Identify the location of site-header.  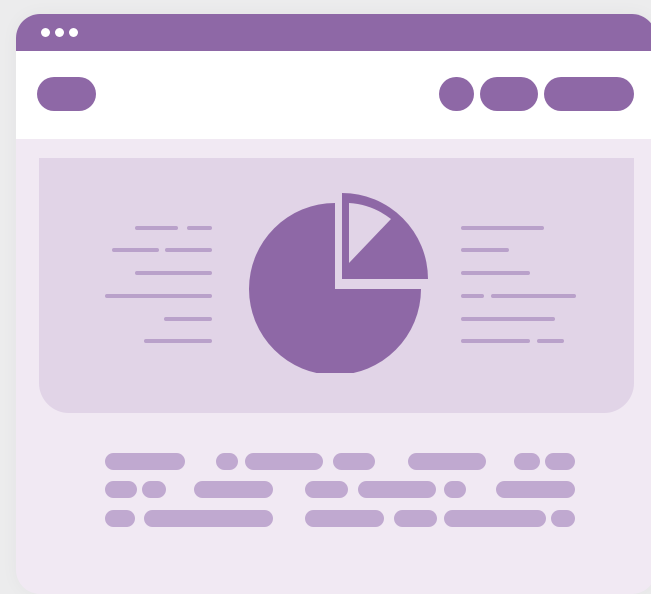
(333, 95).